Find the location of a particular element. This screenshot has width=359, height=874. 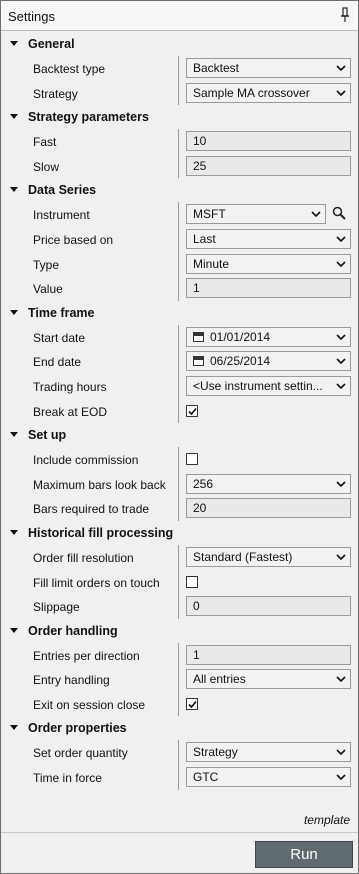

property-label: End date is located at coordinates (57, 362).